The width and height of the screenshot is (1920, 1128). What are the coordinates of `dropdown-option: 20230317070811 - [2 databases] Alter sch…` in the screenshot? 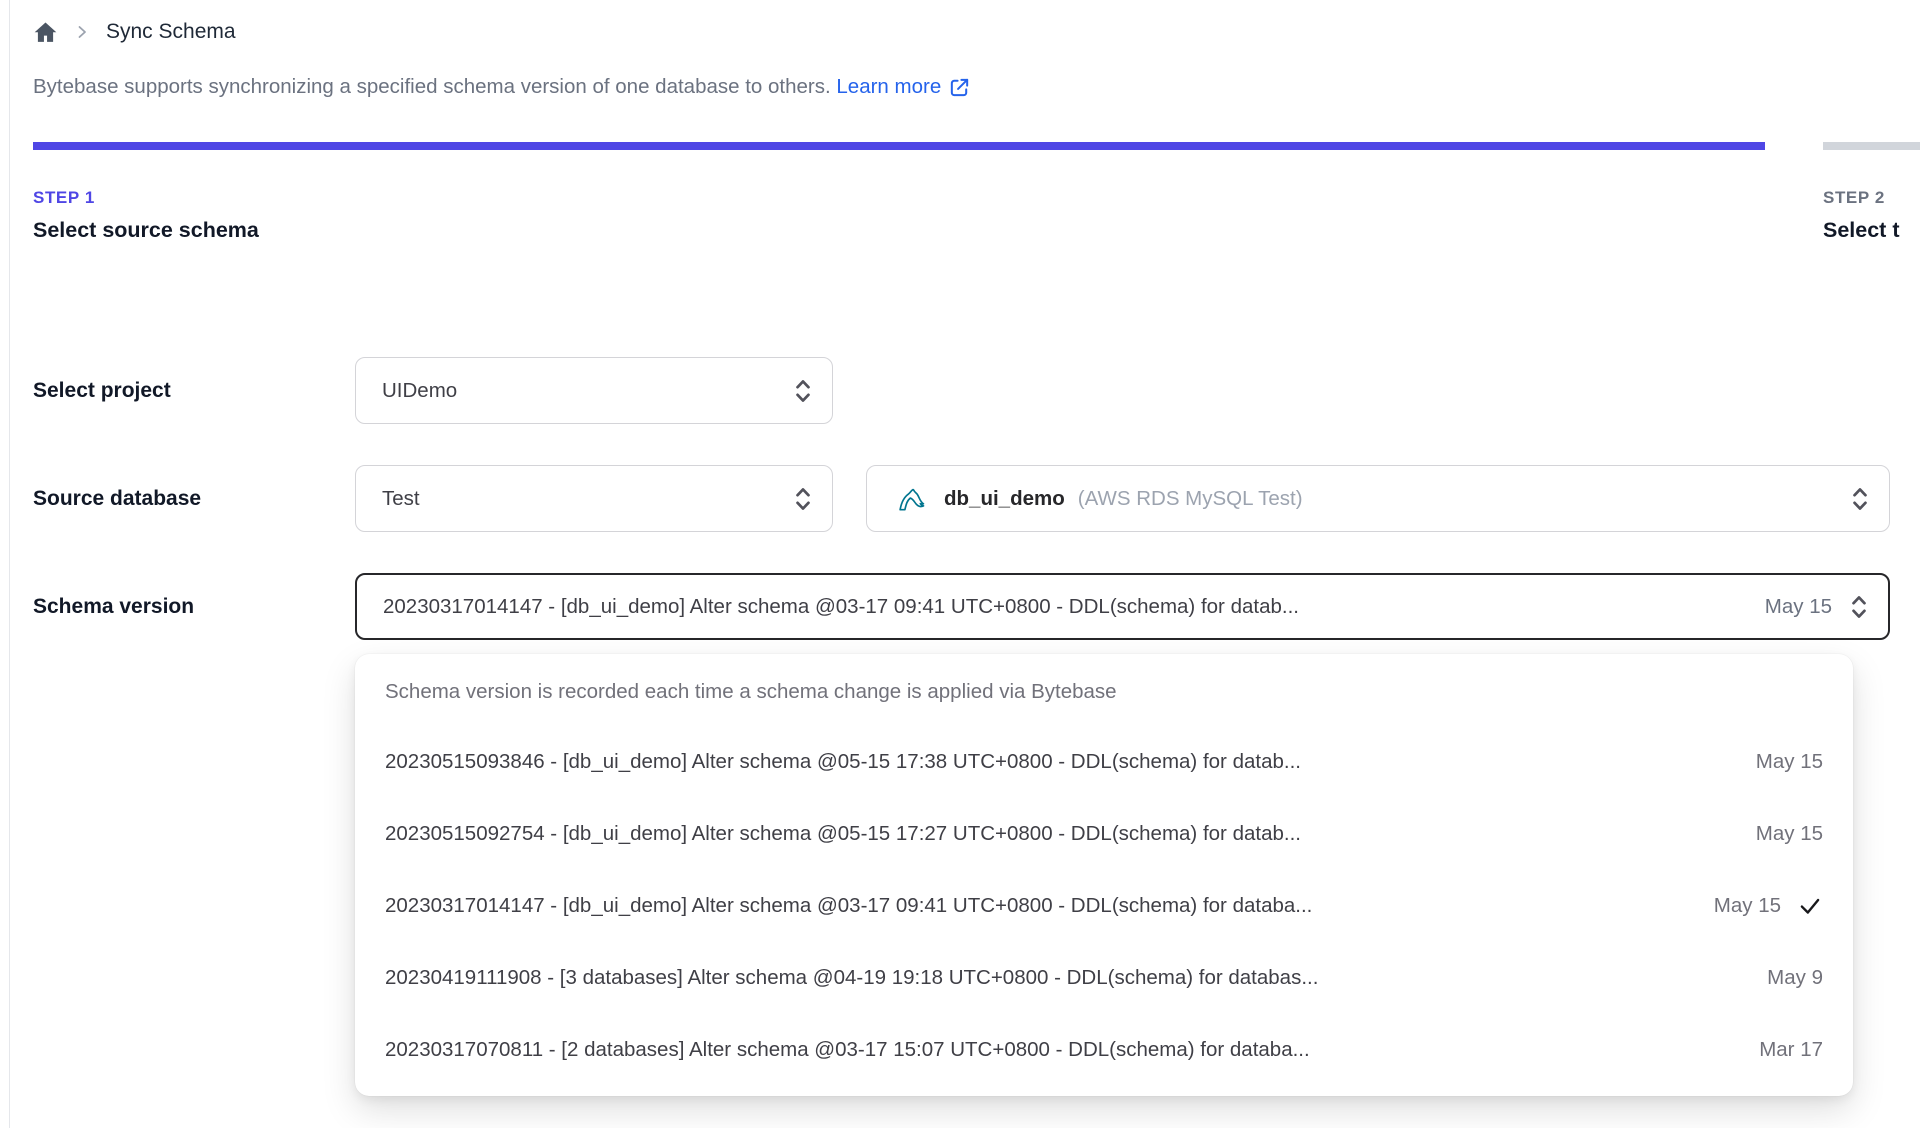 It's located at (1104, 1050).